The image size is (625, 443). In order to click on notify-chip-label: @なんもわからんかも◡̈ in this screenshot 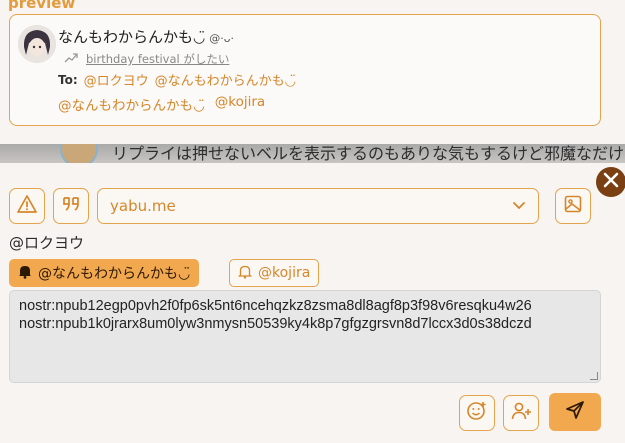, I will do `click(114, 274)`.